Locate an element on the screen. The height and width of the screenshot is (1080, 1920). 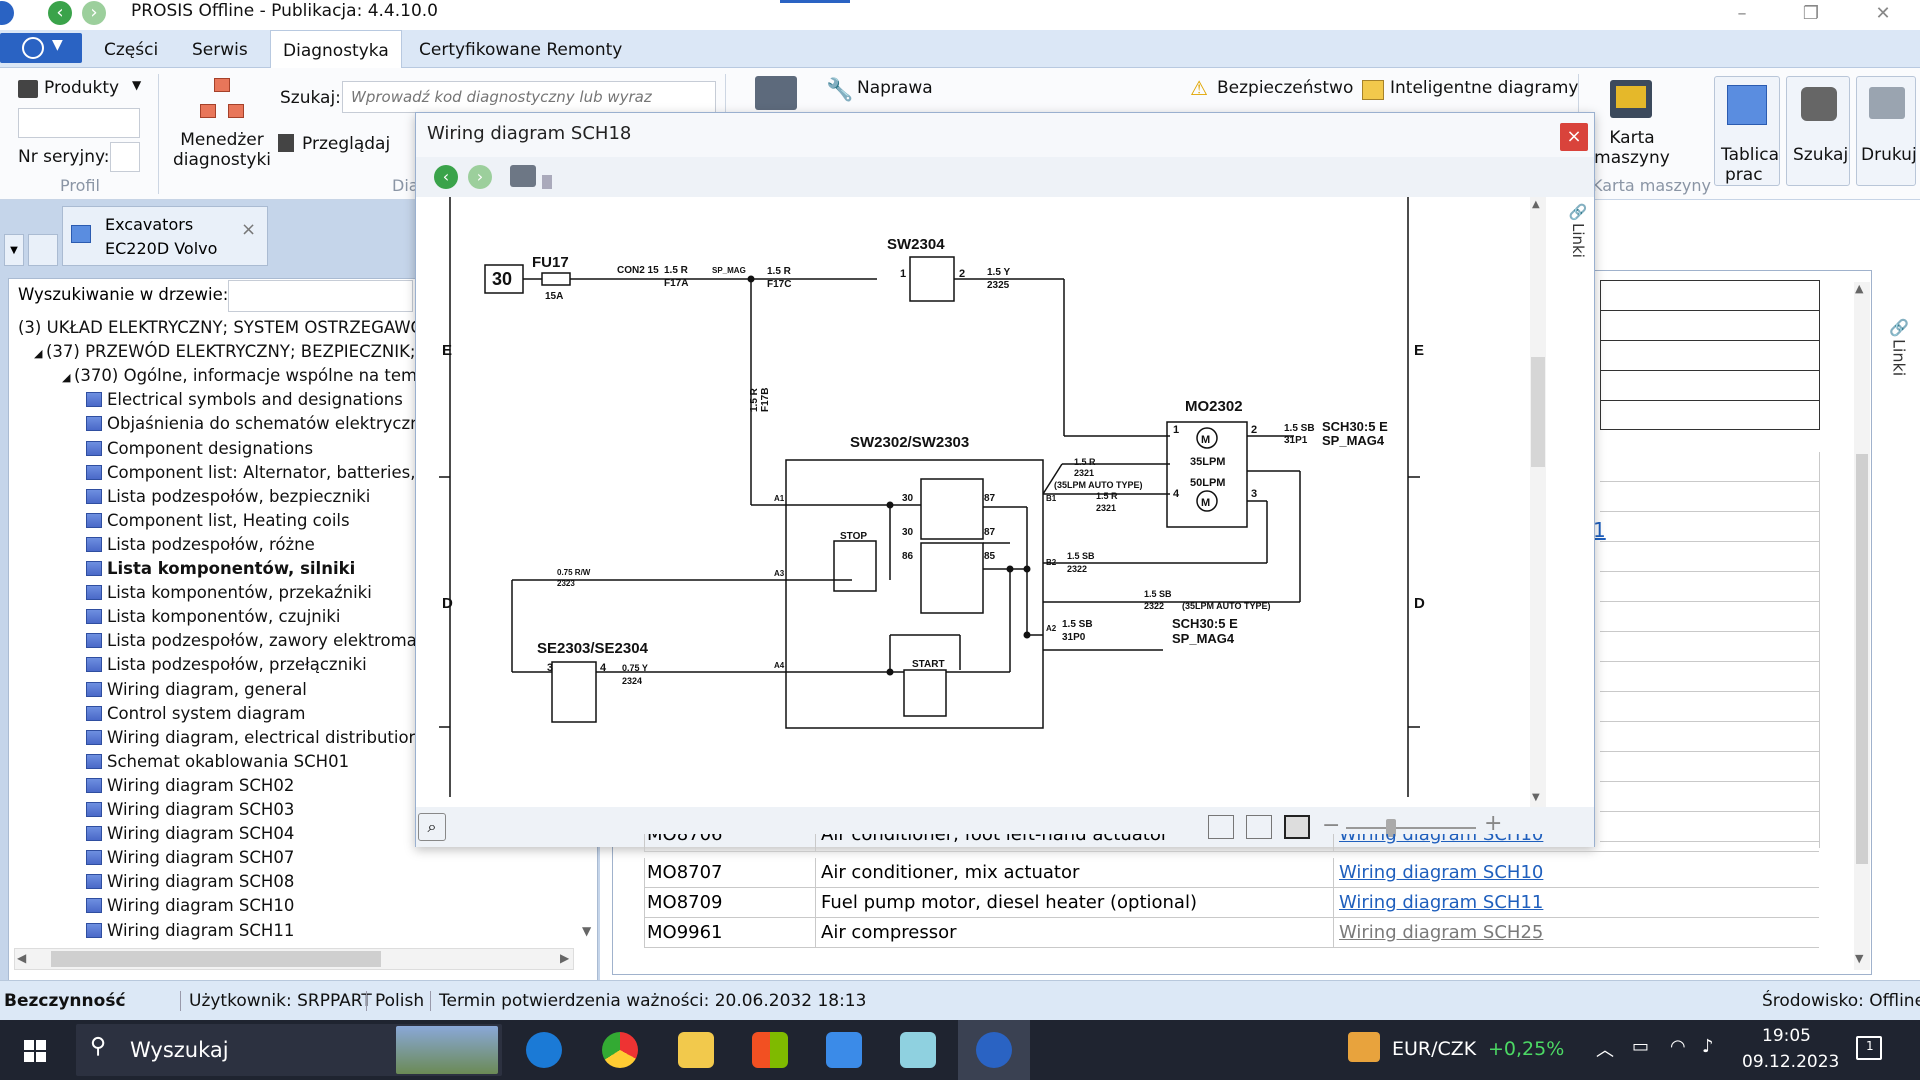
document-icon is located at coordinates (43, 250).